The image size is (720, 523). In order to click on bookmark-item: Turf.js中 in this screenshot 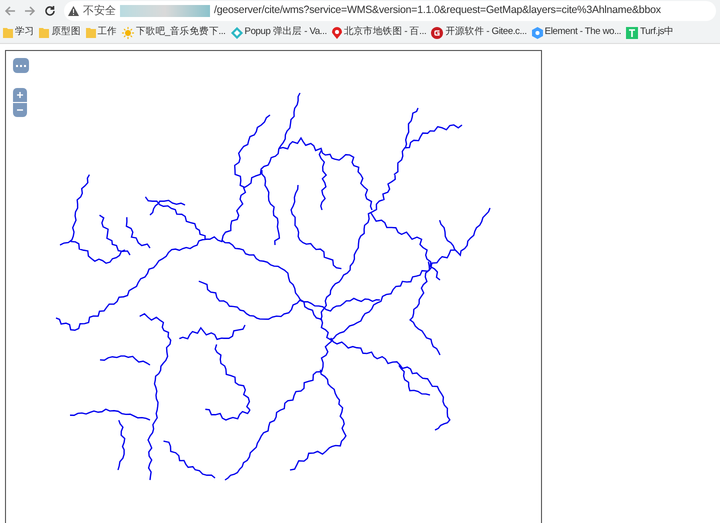, I will do `click(650, 32)`.